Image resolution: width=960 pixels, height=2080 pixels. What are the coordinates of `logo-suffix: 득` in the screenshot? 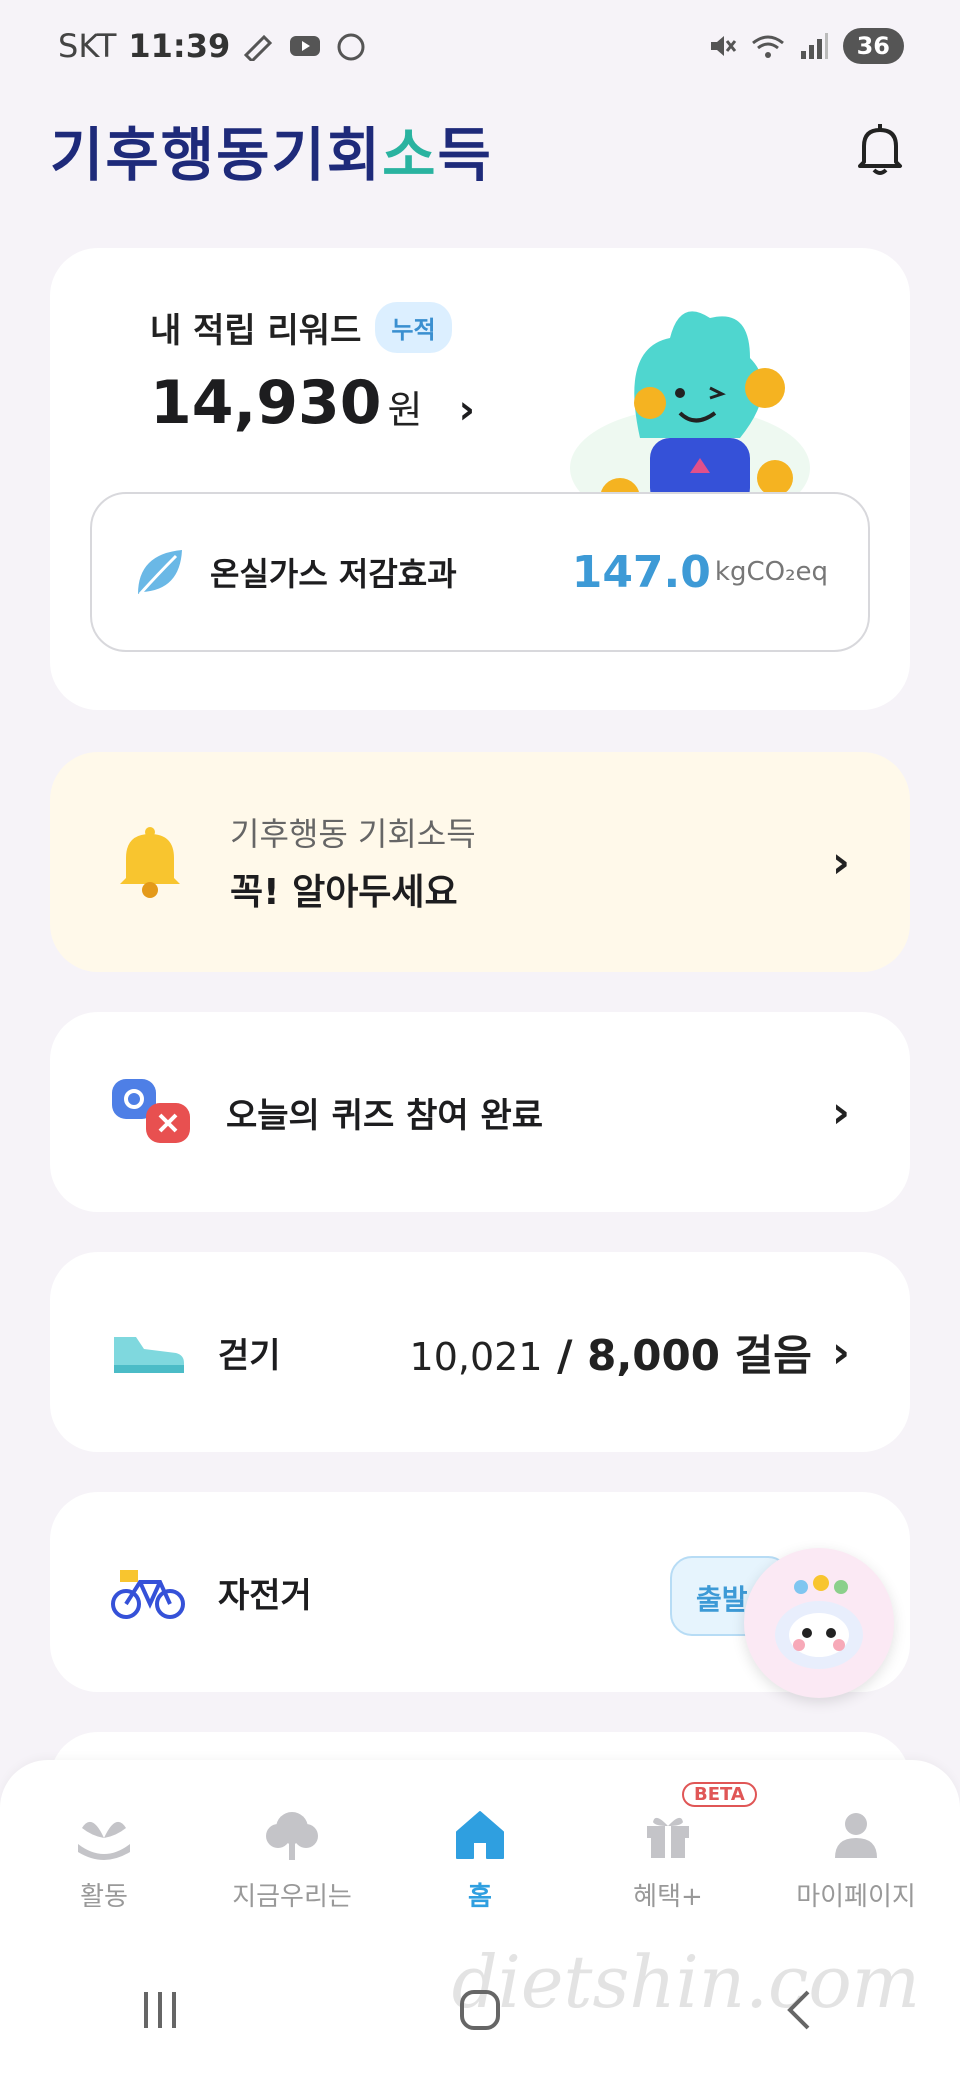 It's located at (465, 155).